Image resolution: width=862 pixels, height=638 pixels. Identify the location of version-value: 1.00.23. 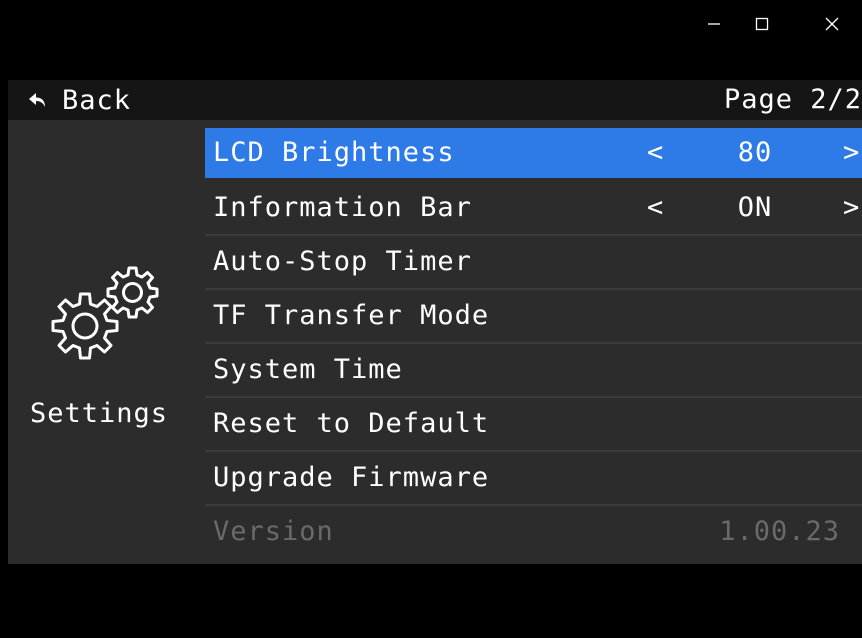
(779, 531).